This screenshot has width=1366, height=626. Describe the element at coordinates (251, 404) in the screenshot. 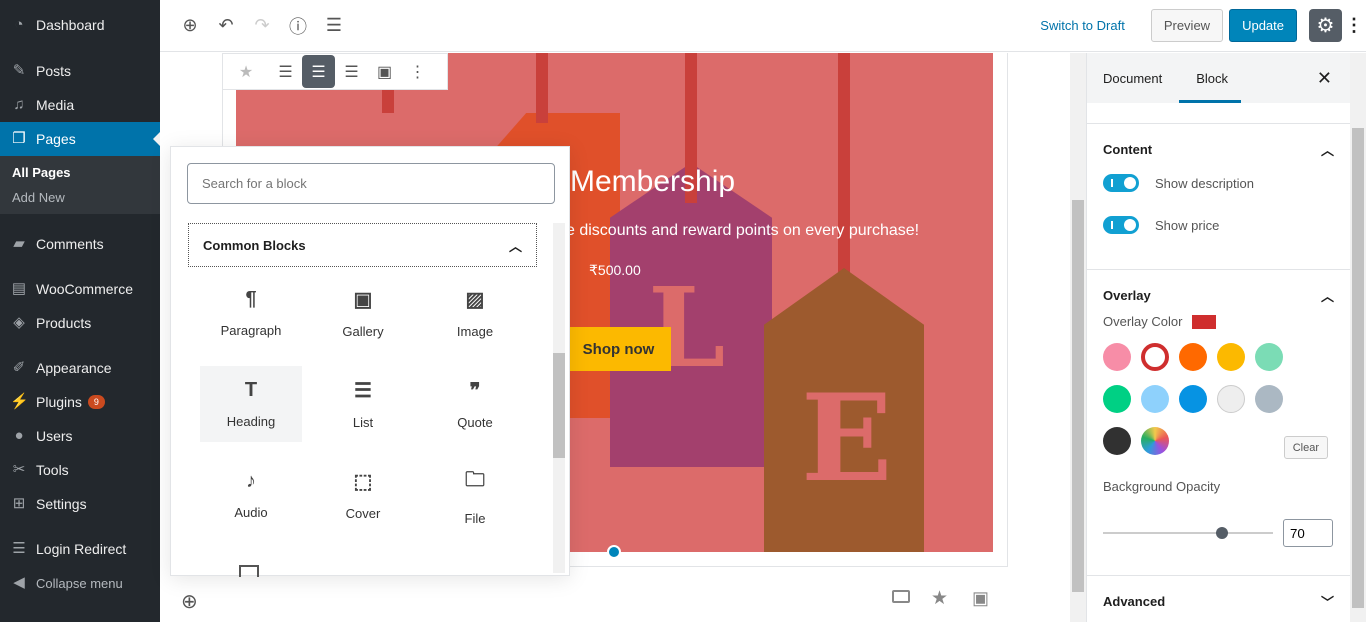

I see `block-heading: T Heading` at that location.